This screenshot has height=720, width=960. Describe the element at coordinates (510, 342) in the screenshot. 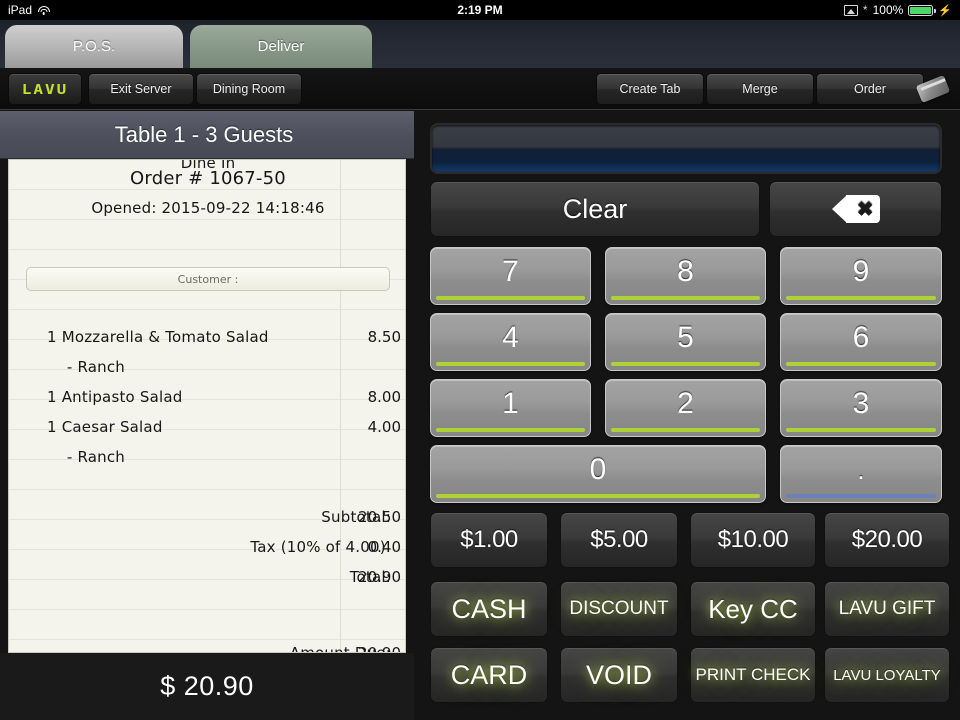

I see `key-4: 4` at that location.